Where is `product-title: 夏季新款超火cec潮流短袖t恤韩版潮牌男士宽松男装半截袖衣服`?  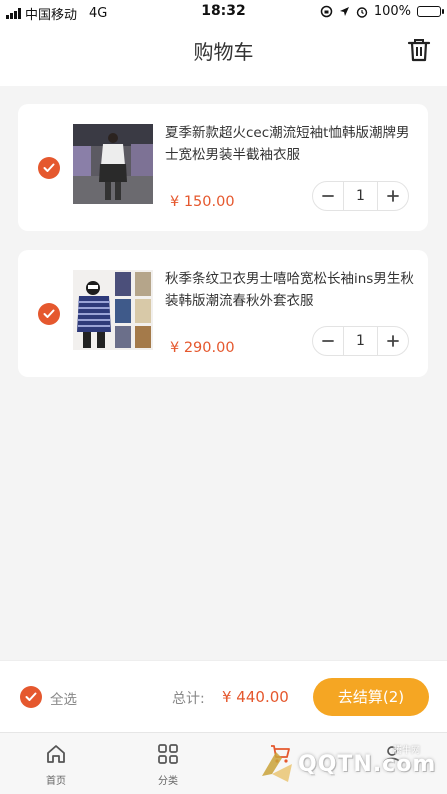 product-title: 夏季新款超火cec潮流短袖t恤韩版潮牌男士宽松男装半截袖衣服 is located at coordinates (290, 144).